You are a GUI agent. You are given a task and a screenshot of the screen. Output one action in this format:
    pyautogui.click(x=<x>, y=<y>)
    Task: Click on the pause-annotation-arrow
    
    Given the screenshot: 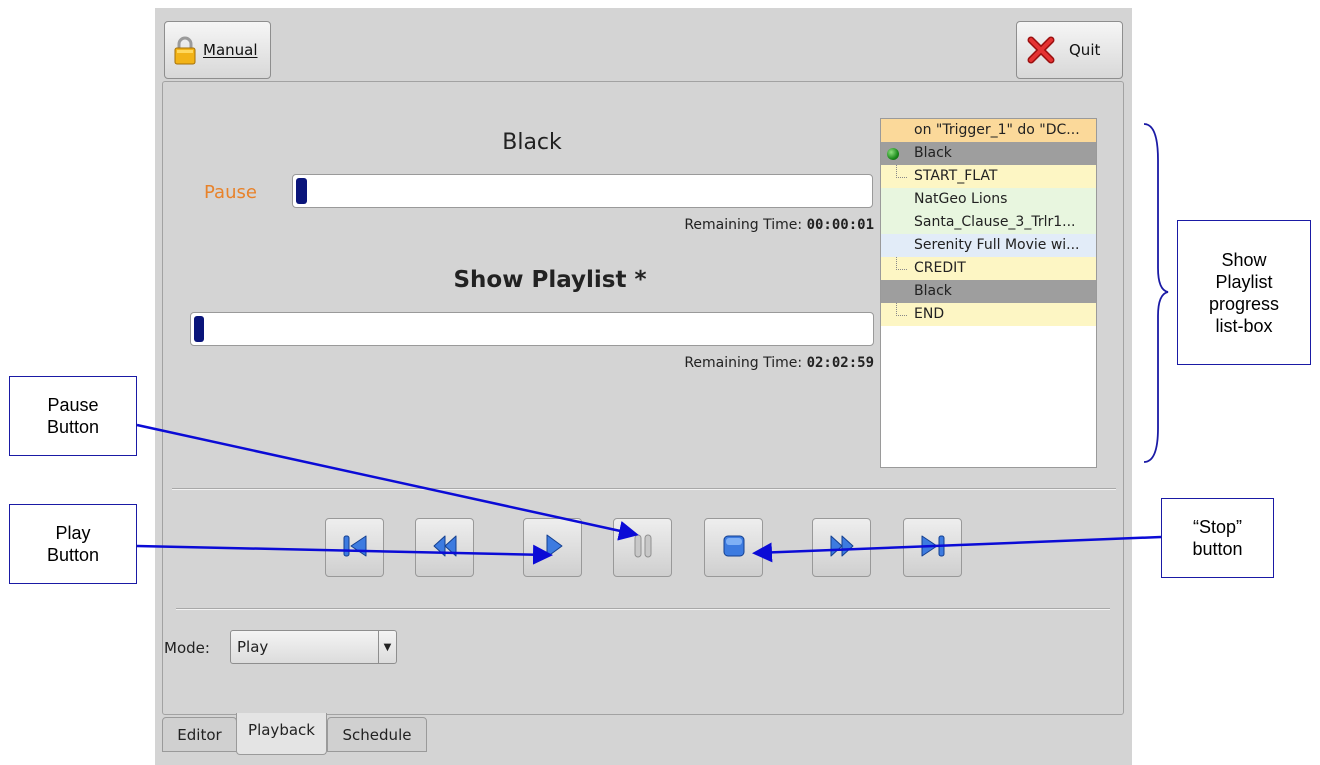 What is the action you would take?
    pyautogui.click(x=387, y=482)
    